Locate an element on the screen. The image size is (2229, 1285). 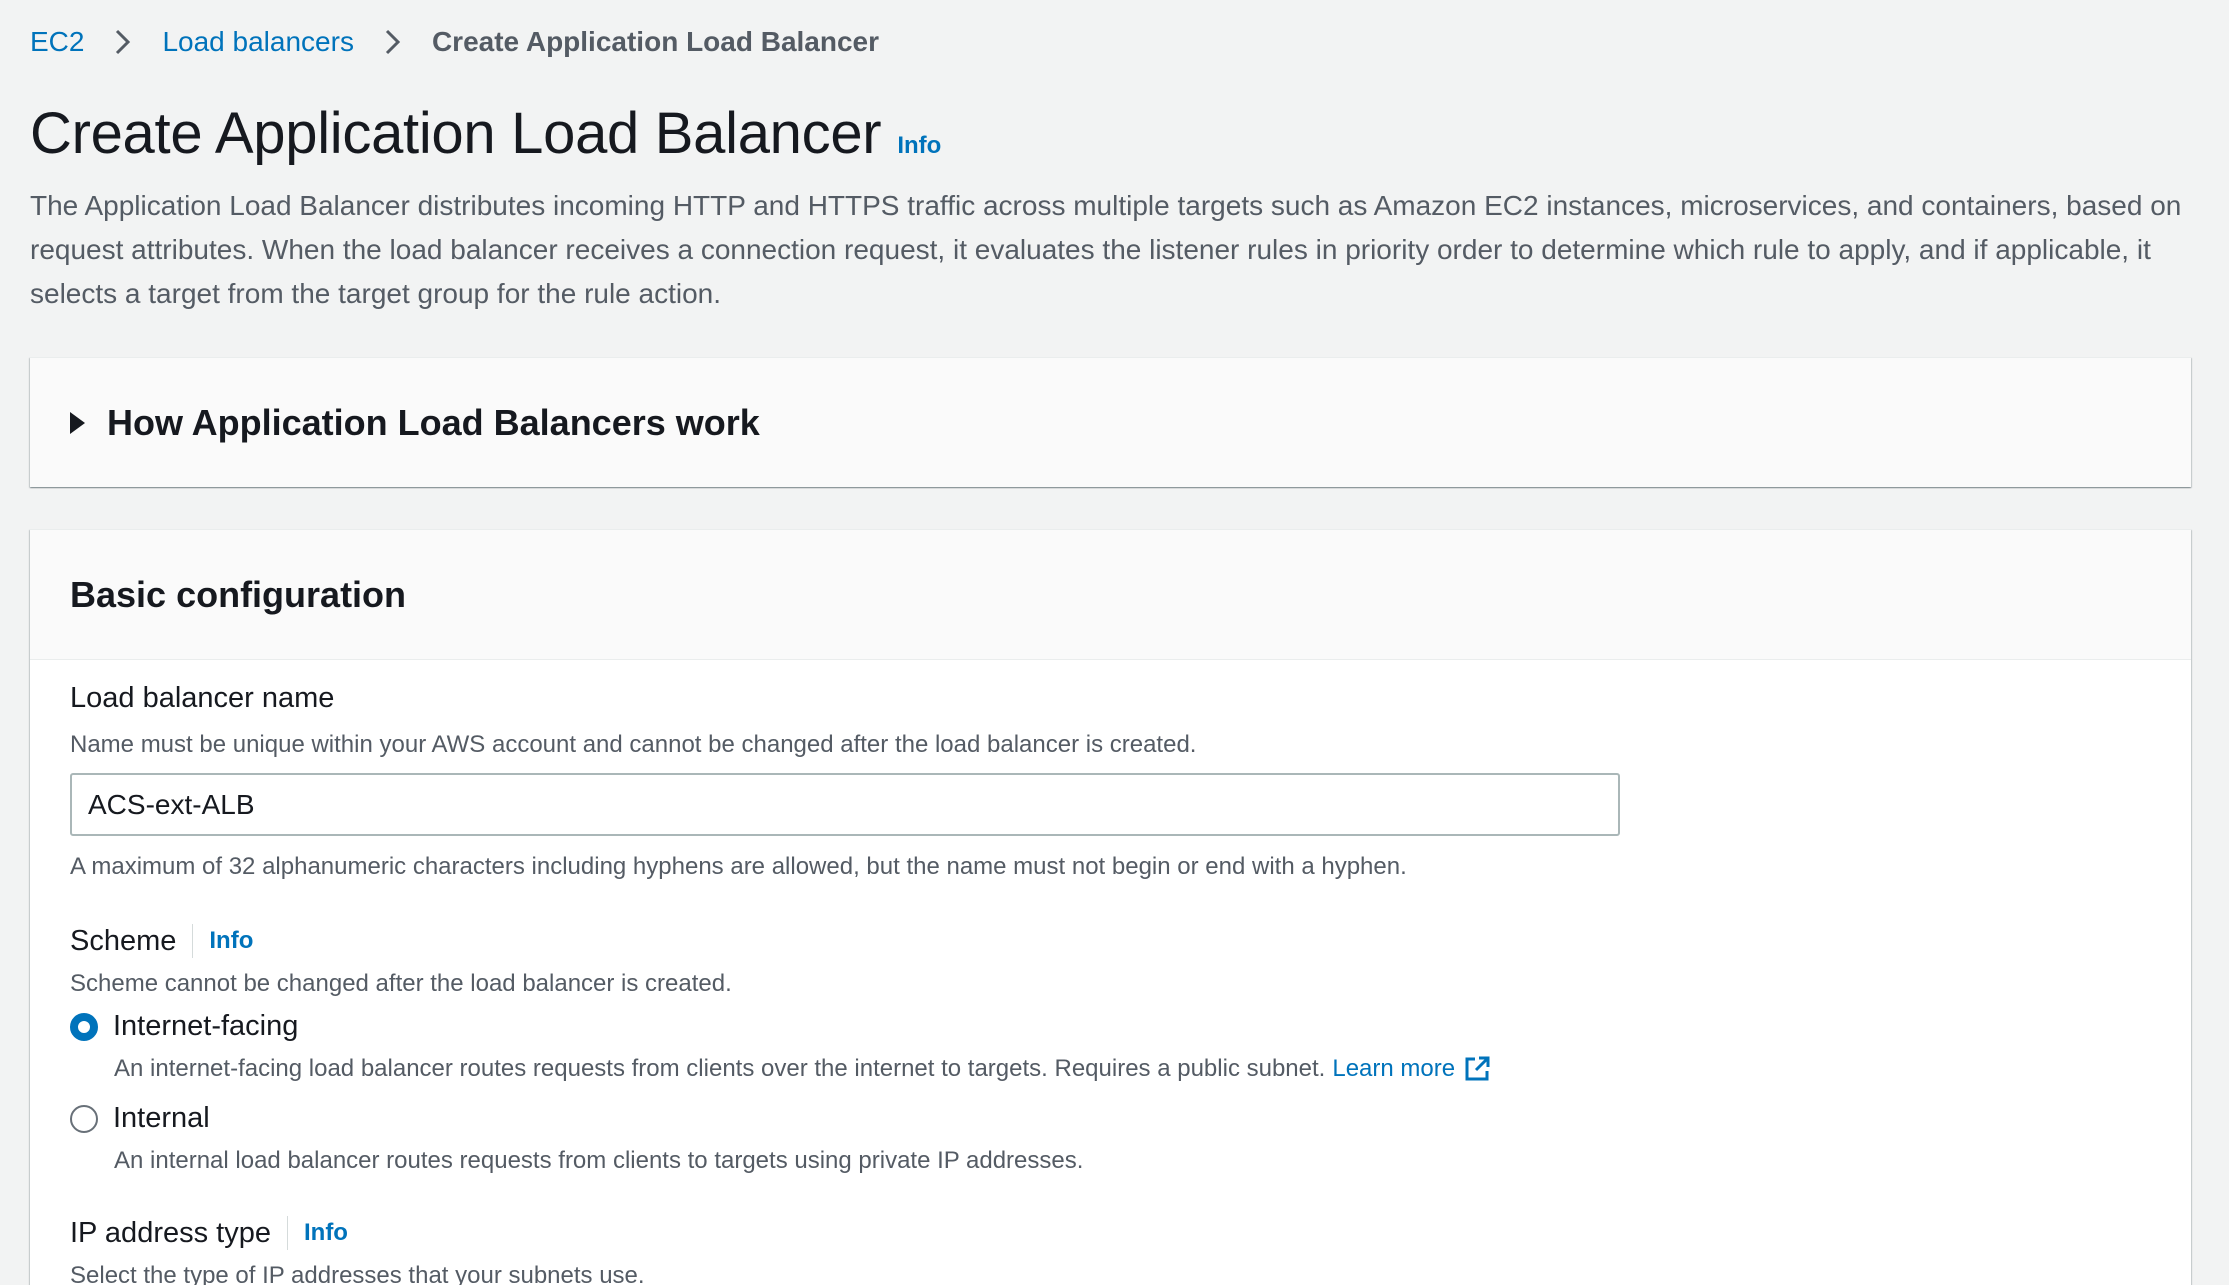
scheme-label-row: Scheme Info is located at coordinates (161, 941).